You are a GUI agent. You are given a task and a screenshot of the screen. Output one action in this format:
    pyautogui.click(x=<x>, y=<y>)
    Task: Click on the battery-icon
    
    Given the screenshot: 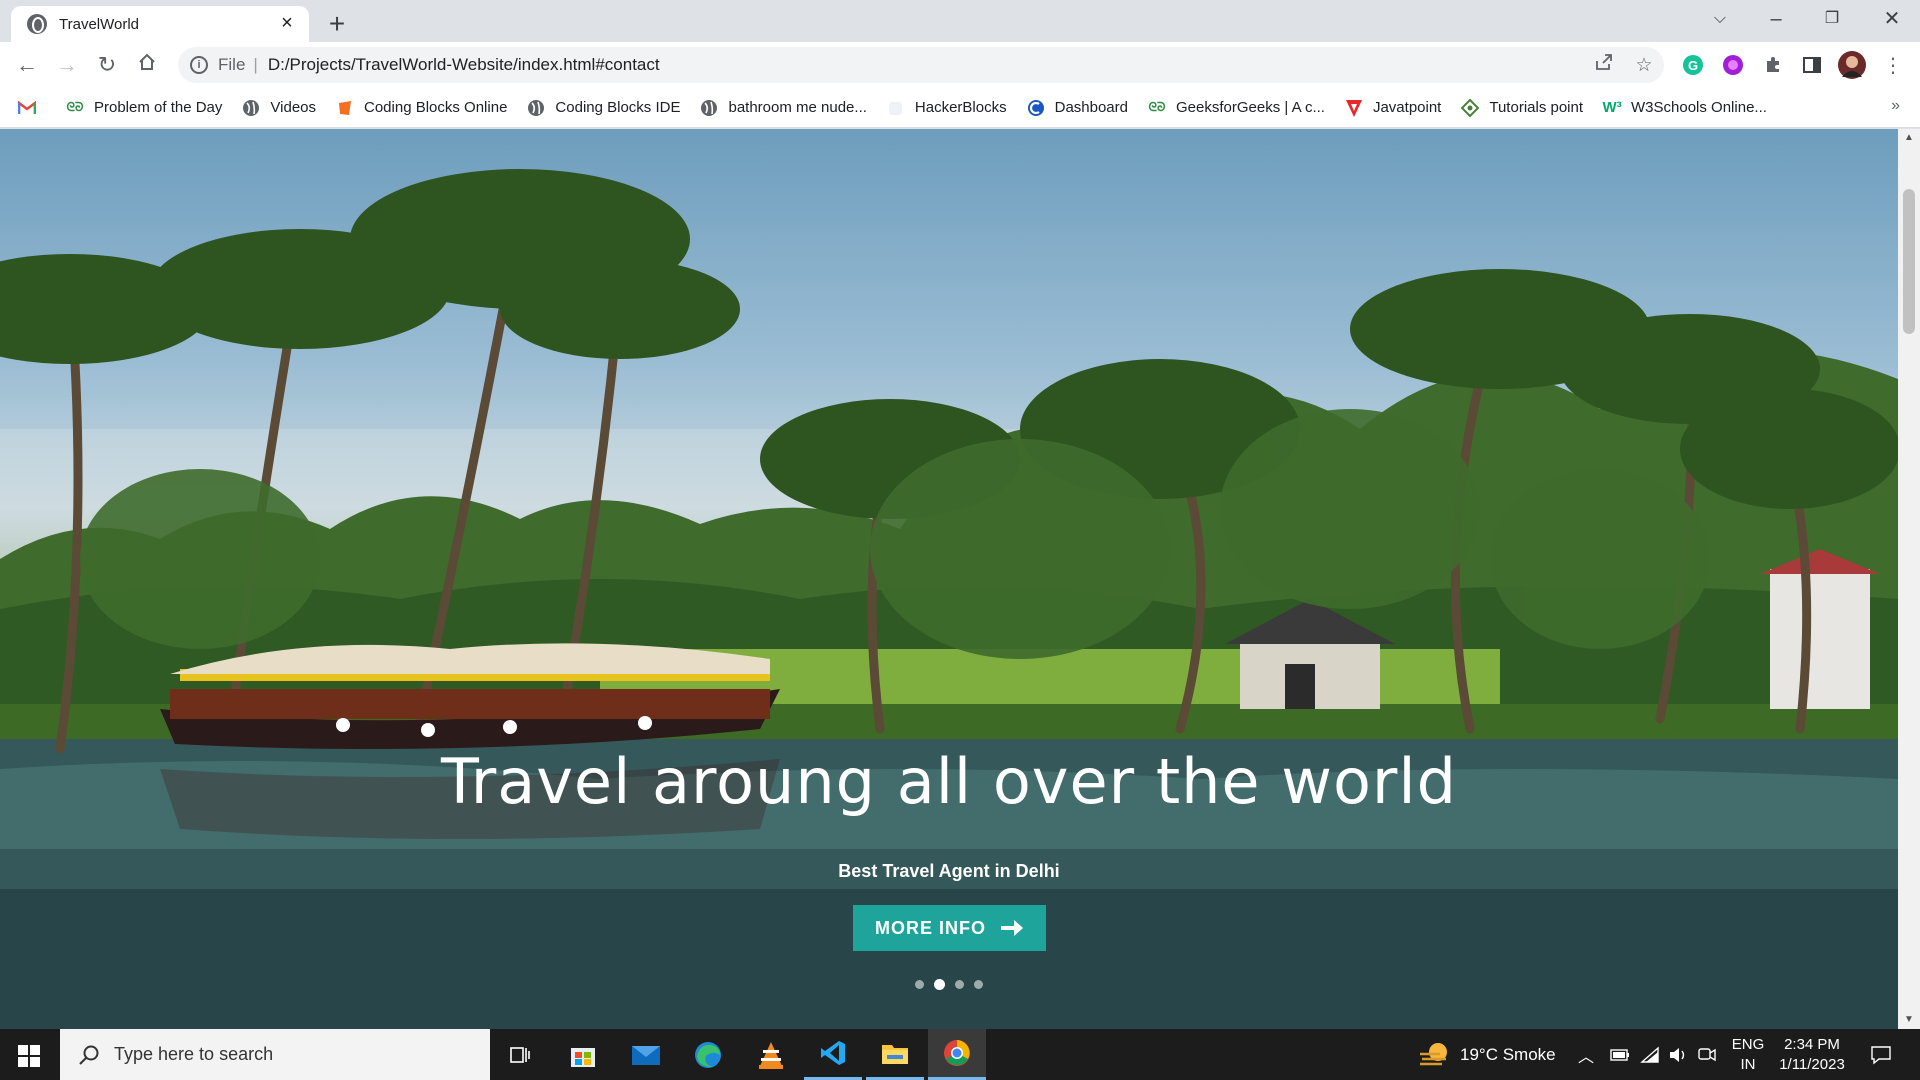 What is the action you would take?
    pyautogui.click(x=1620, y=1054)
    